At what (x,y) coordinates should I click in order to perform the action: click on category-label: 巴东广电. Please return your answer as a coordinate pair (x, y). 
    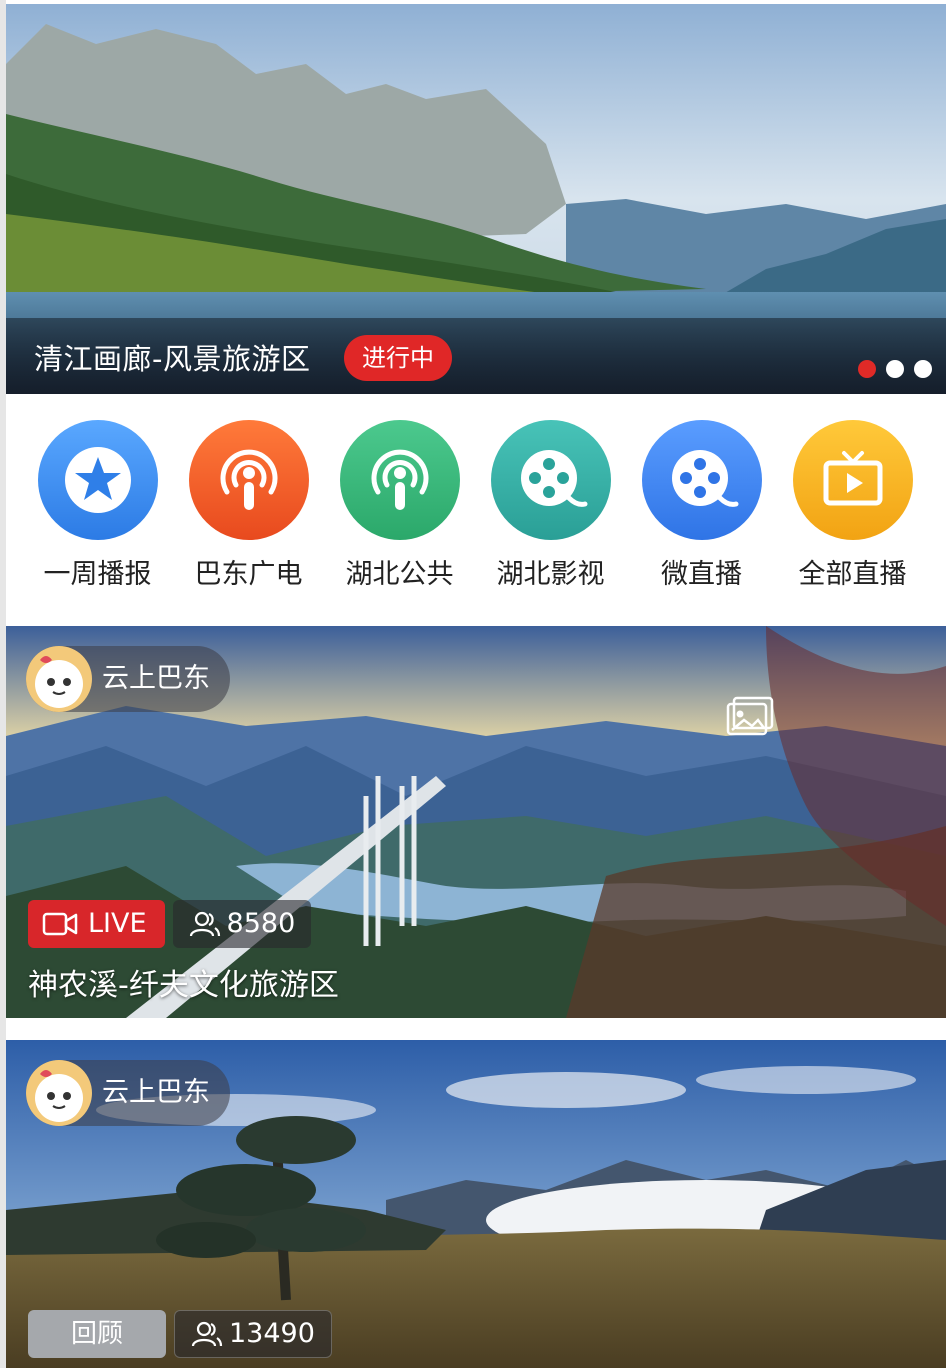
    Looking at the image, I should click on (248, 574).